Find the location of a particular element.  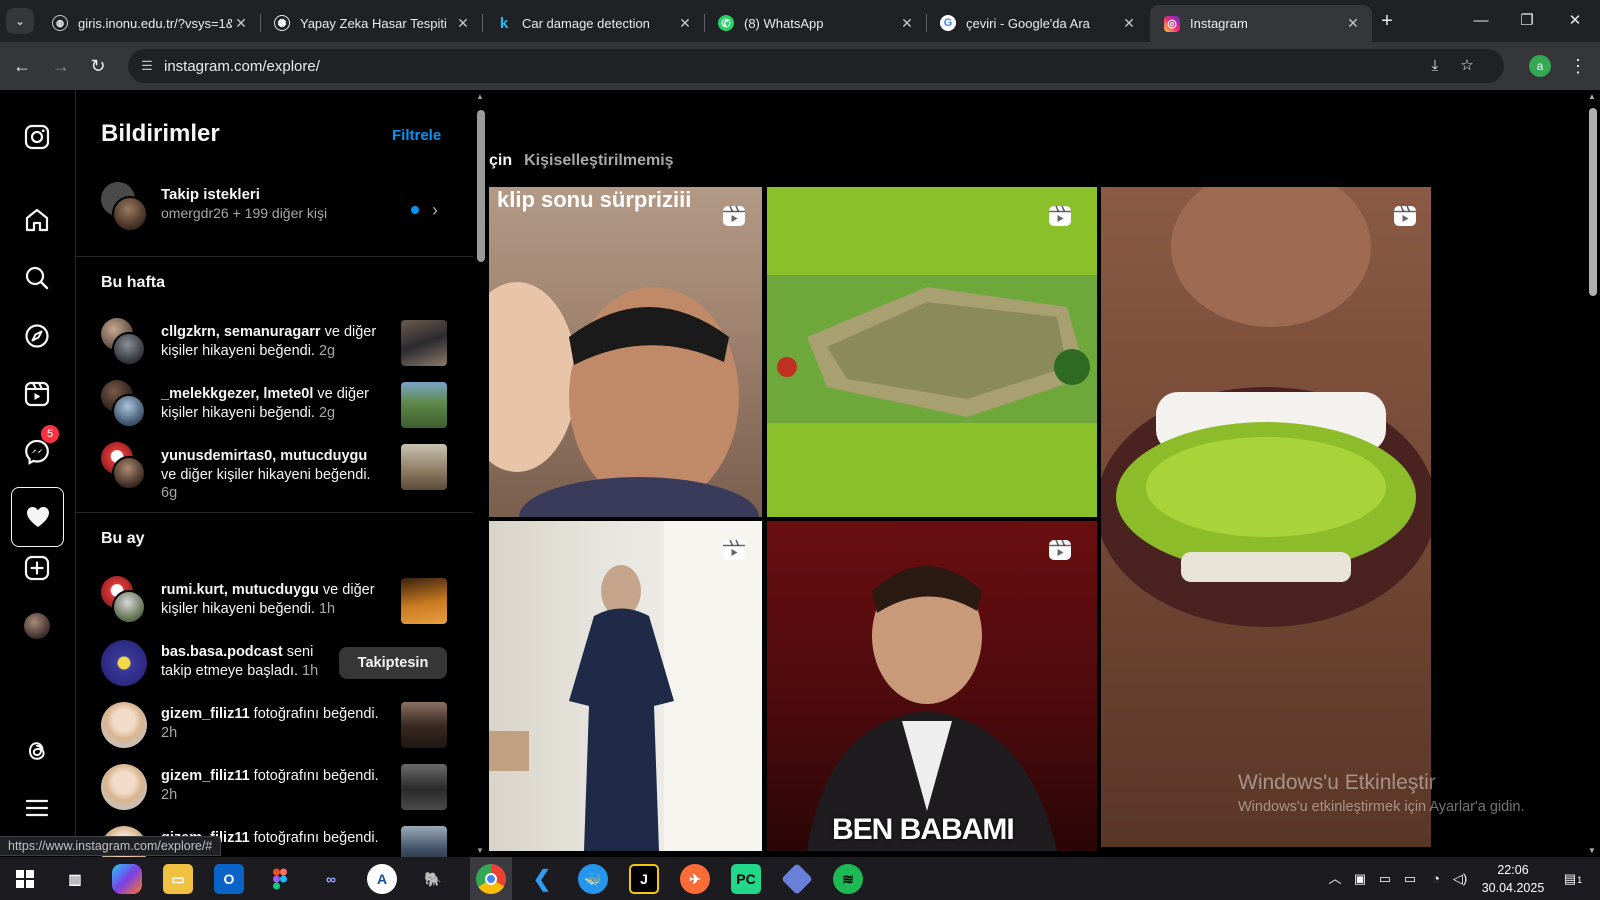

search-icon is located at coordinates (37, 278).